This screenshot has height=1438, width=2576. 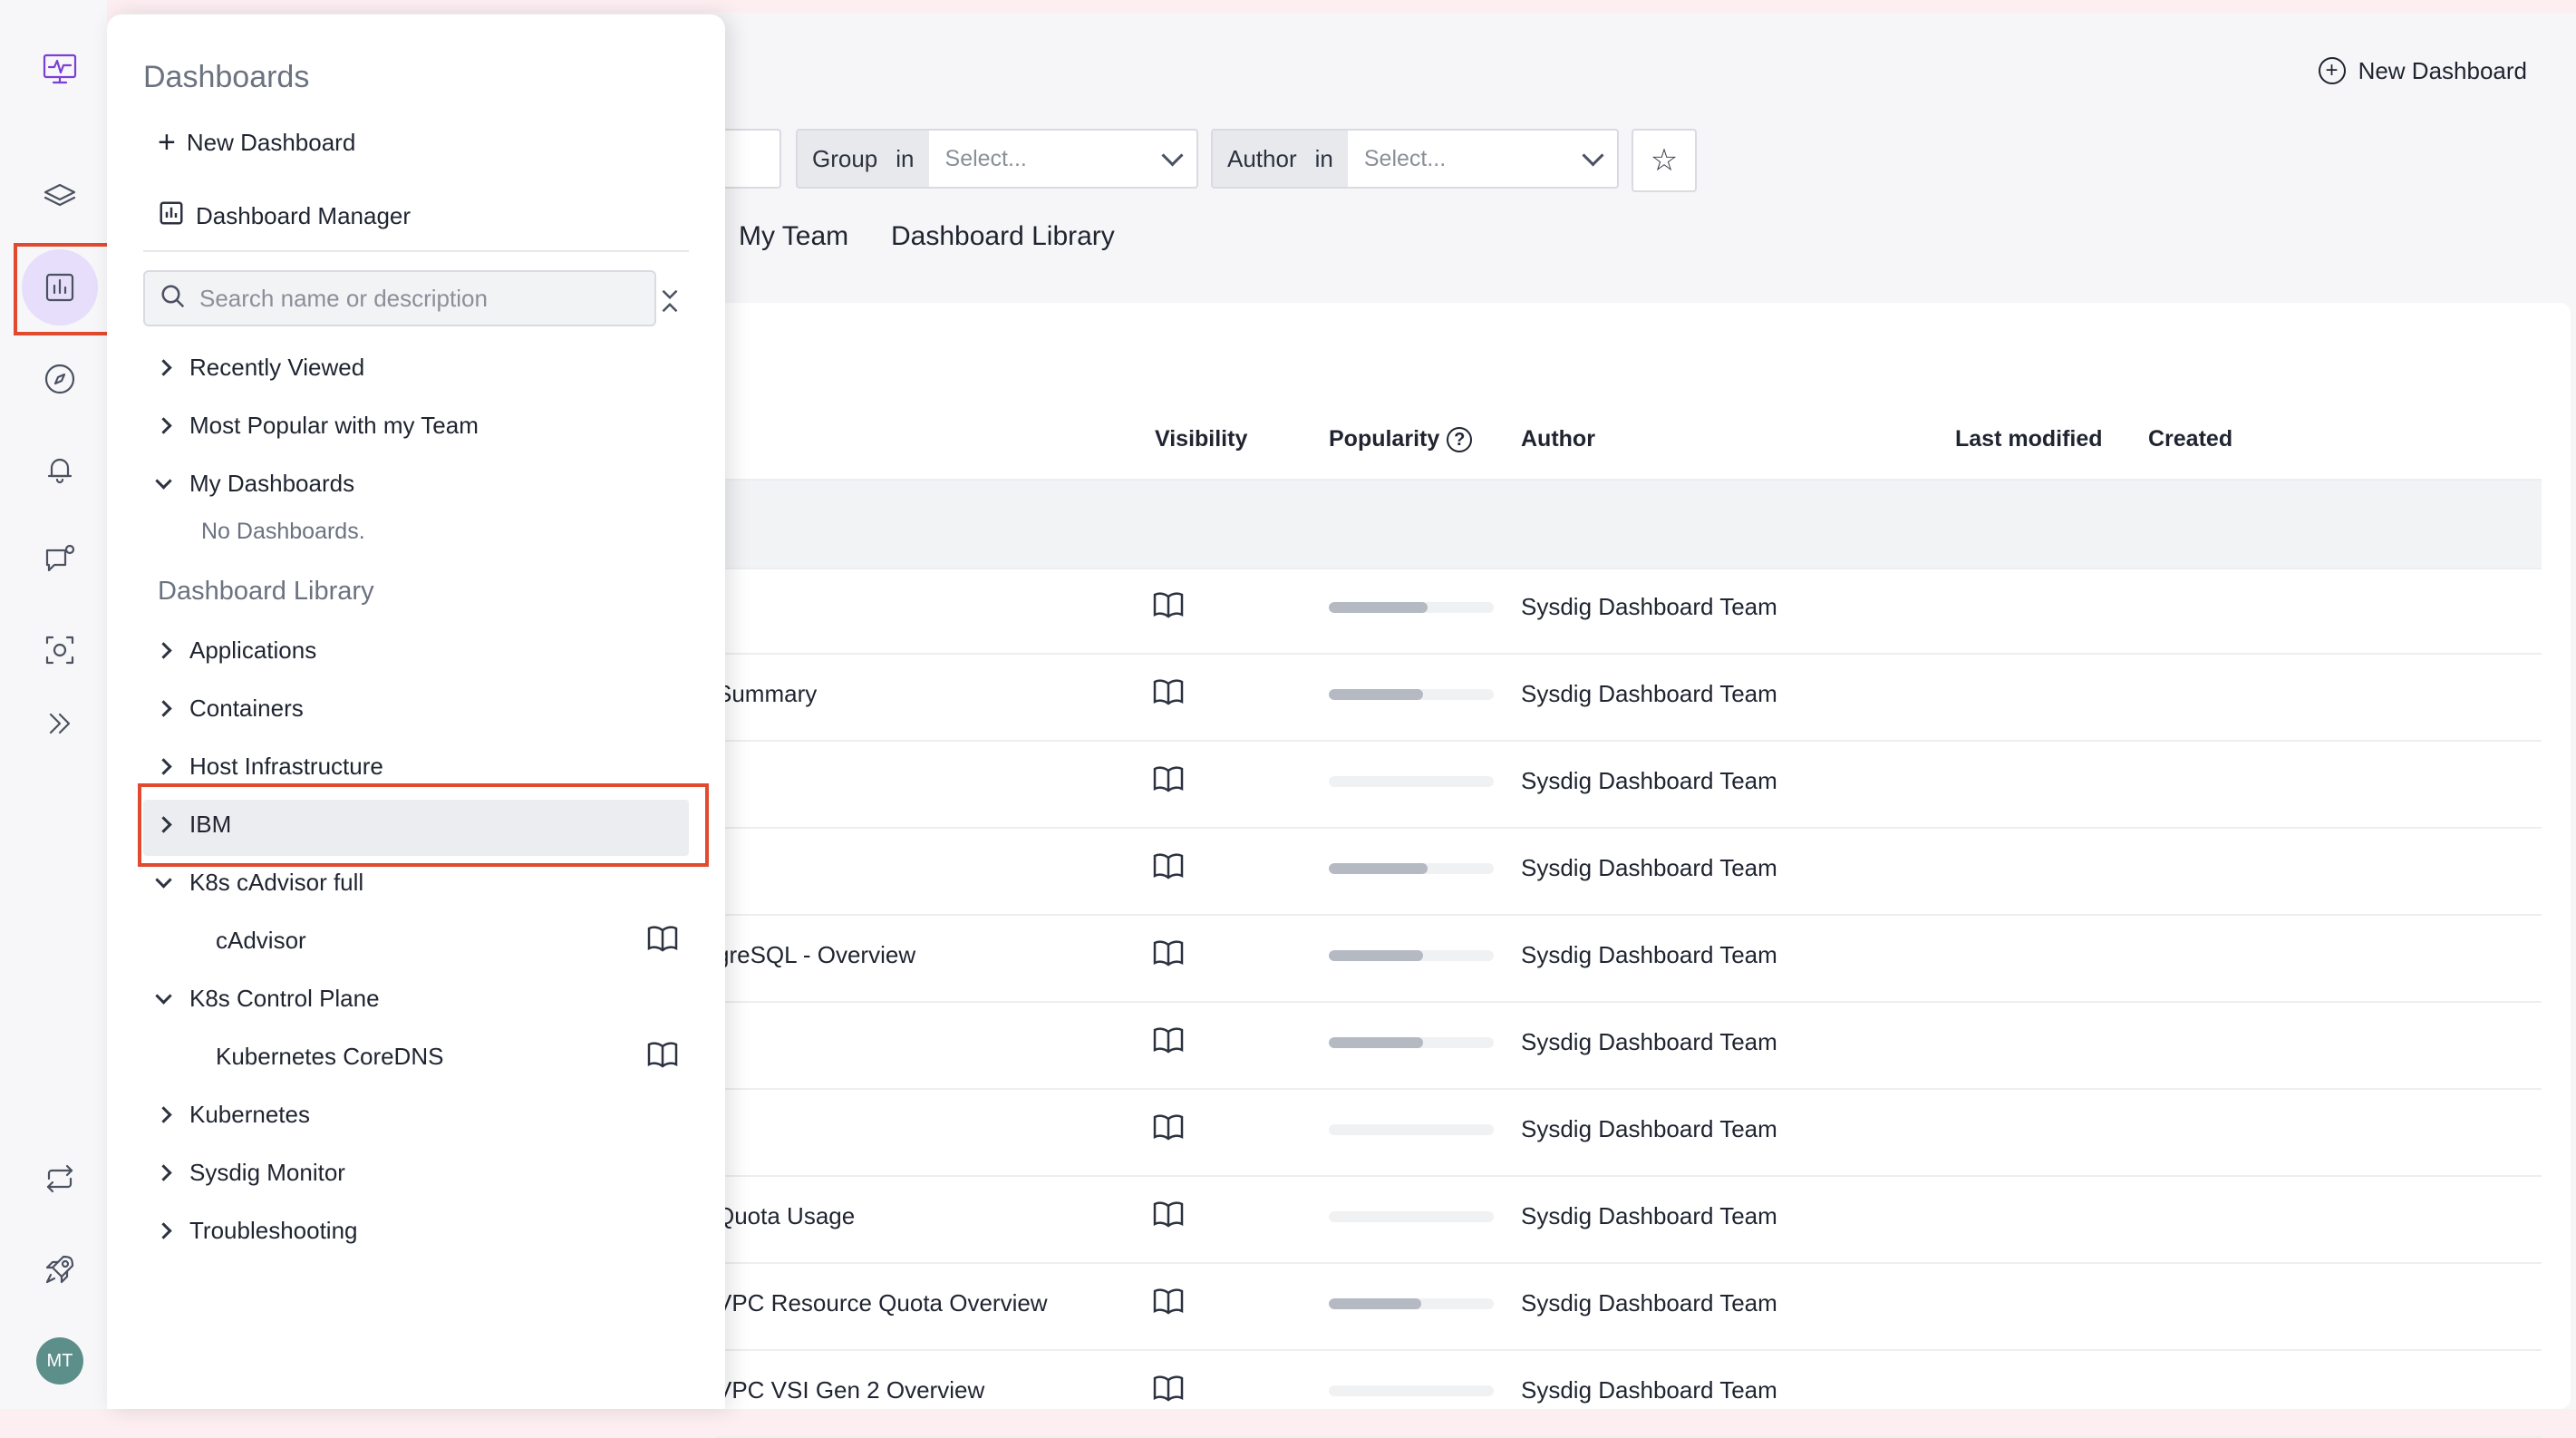 What do you see at coordinates (412, 298) in the screenshot?
I see `search-input` at bounding box center [412, 298].